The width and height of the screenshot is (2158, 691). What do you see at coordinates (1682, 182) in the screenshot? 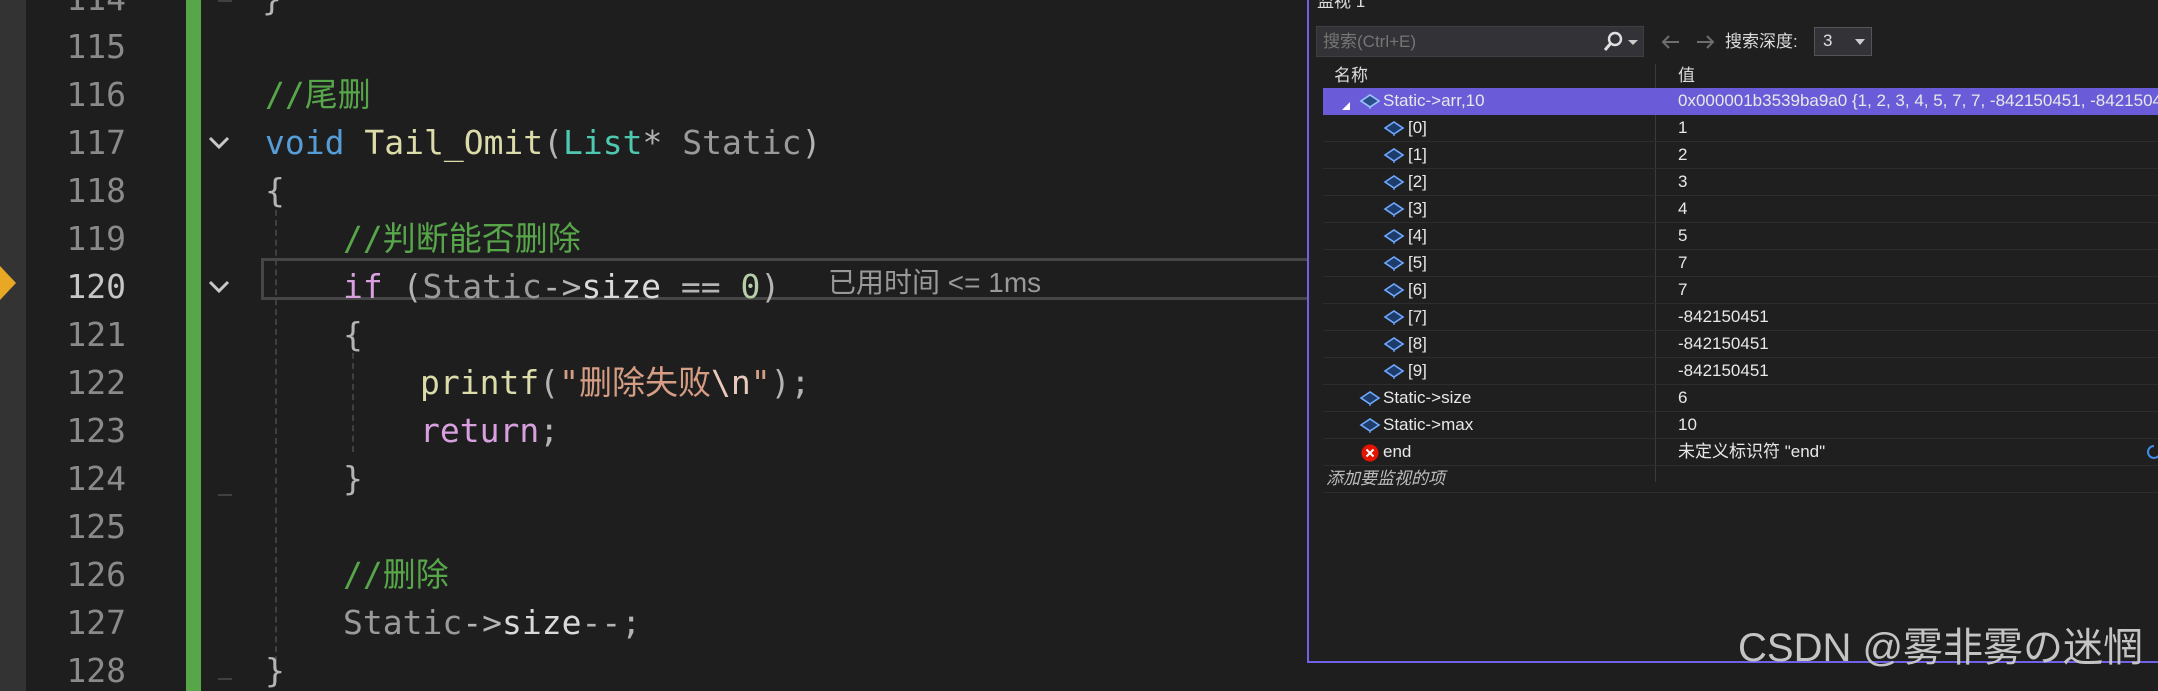
I see `watch-value: 3` at bounding box center [1682, 182].